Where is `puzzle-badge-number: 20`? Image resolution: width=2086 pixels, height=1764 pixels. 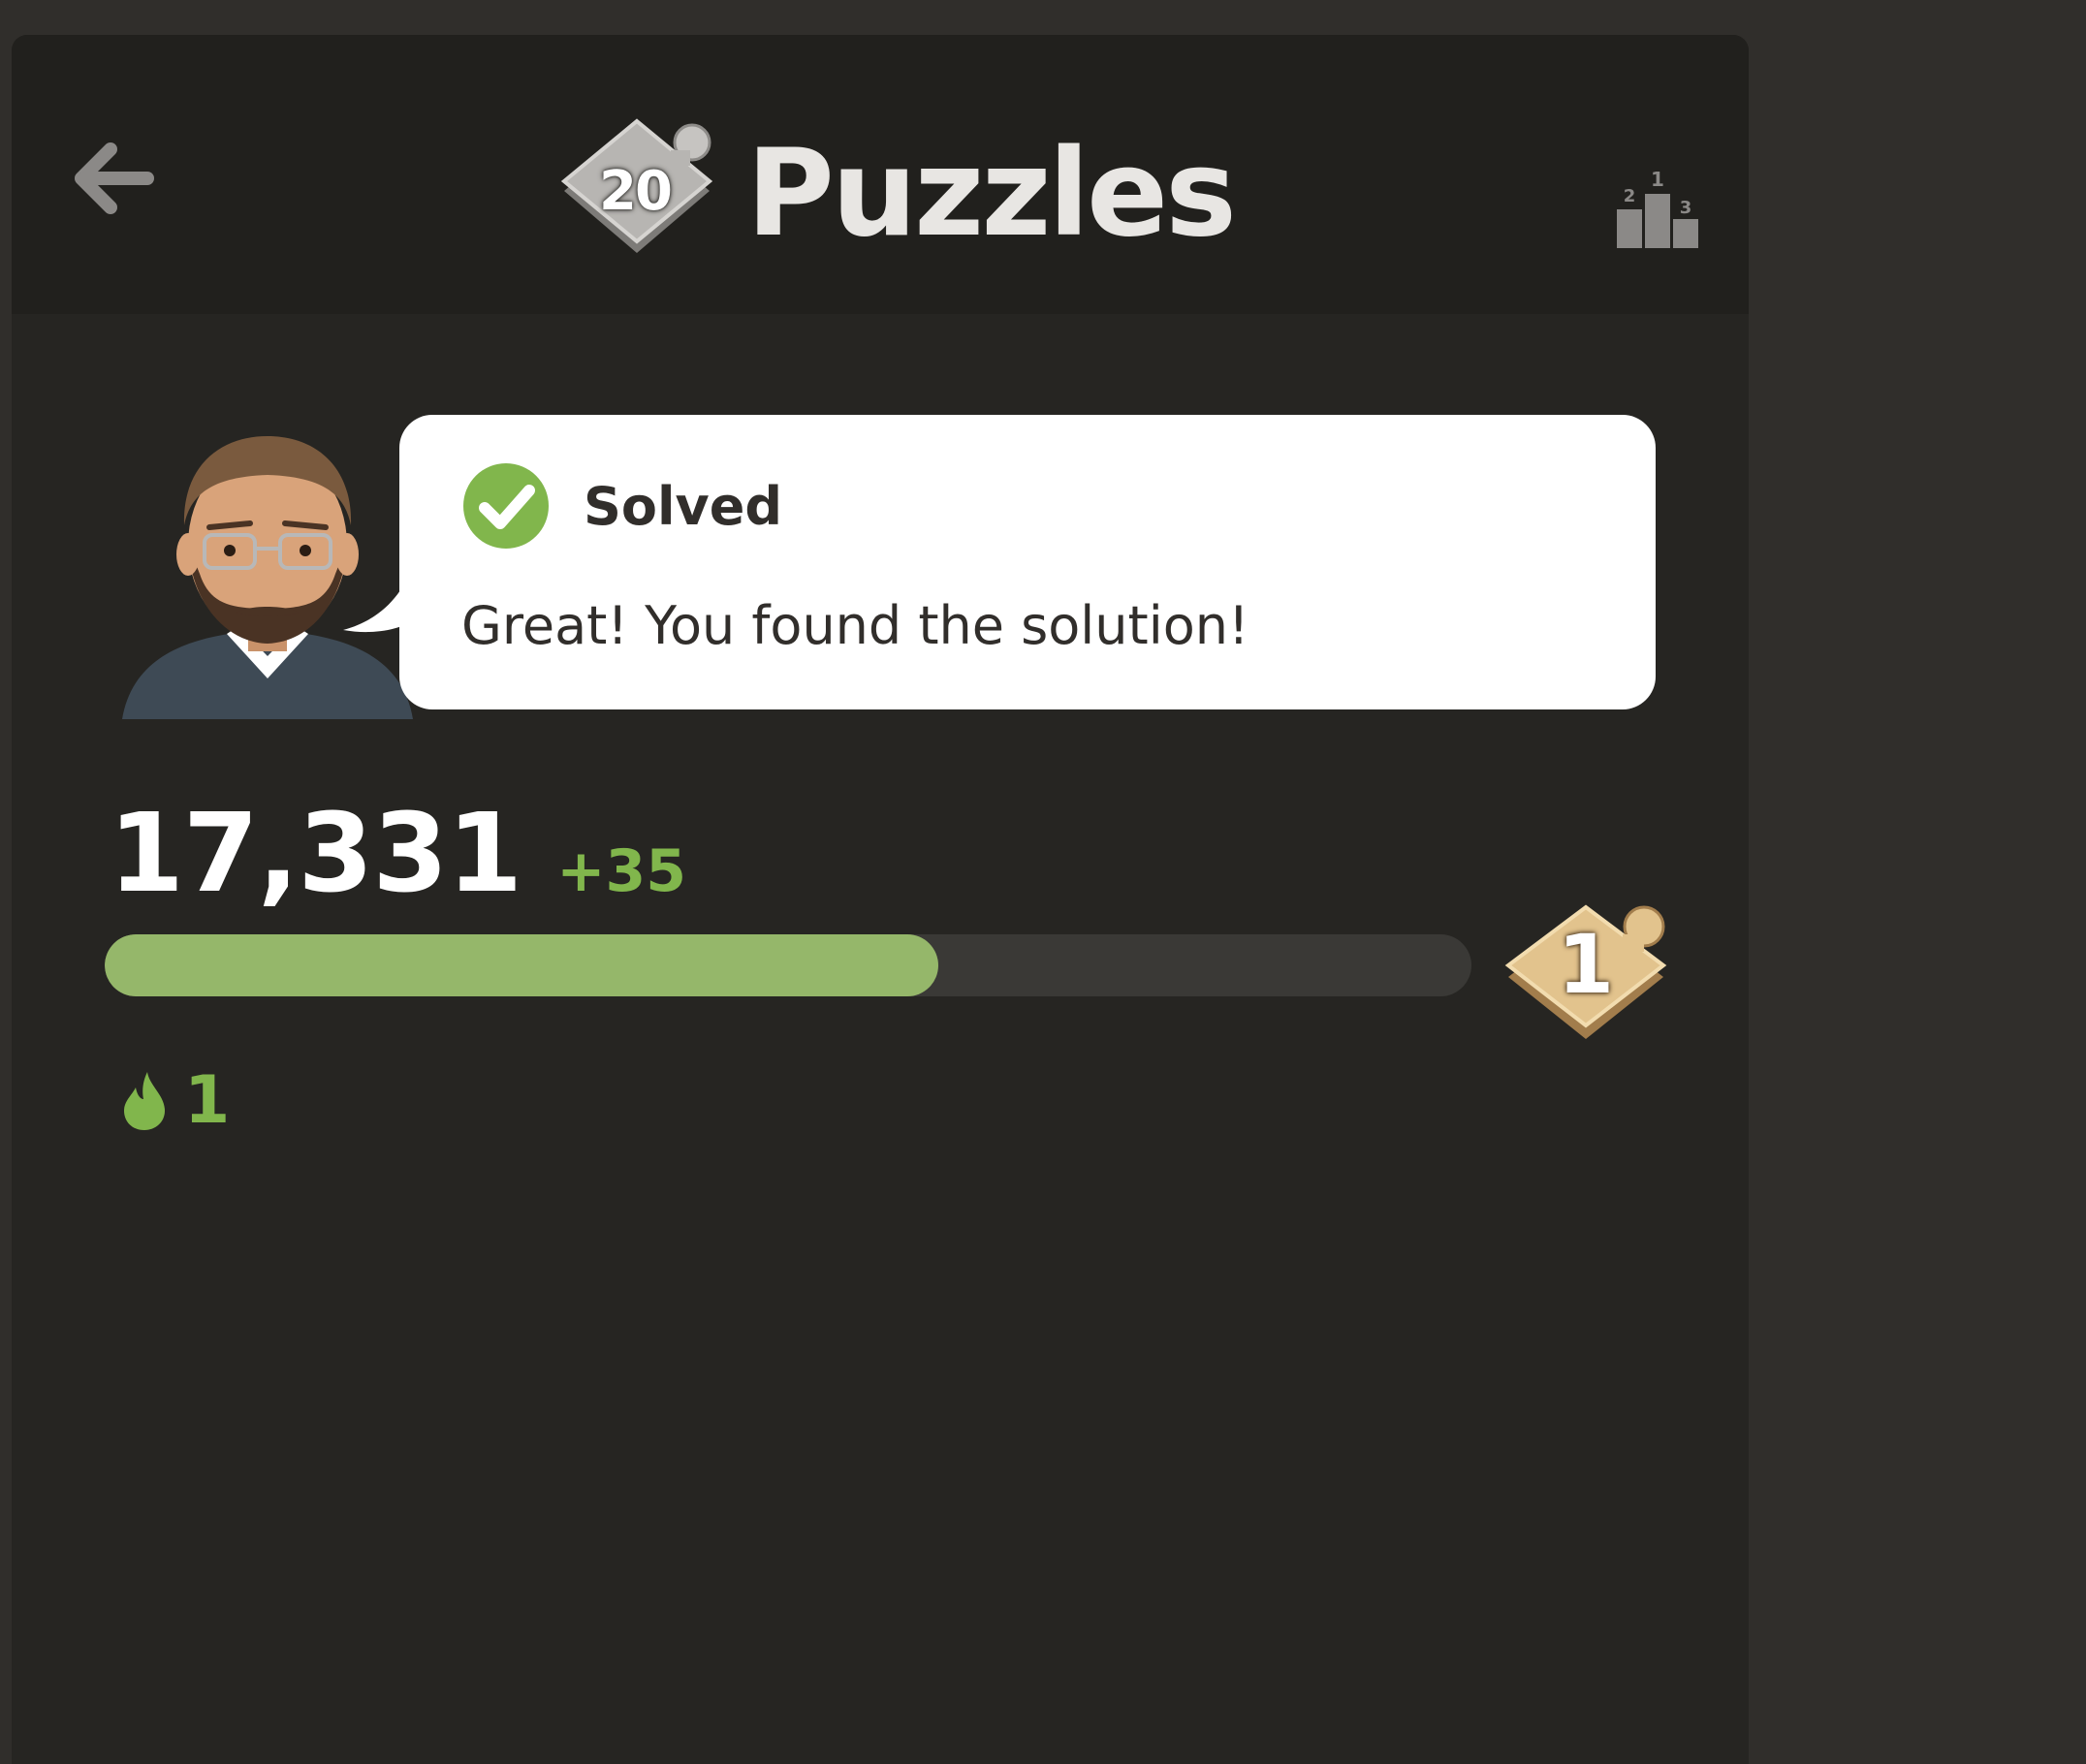
puzzle-badge-number: 20 is located at coordinates (636, 191).